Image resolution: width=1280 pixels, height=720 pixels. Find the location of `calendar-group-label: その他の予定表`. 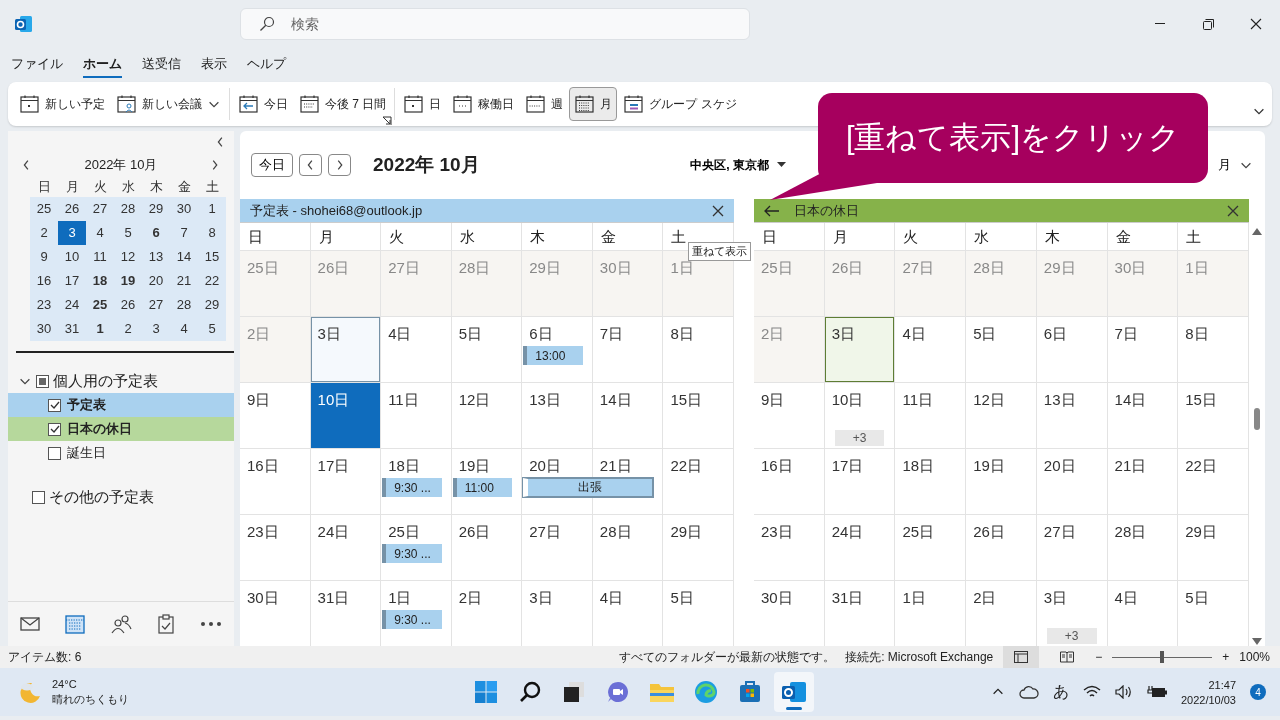

calendar-group-label: その他の予定表 is located at coordinates (101, 497).